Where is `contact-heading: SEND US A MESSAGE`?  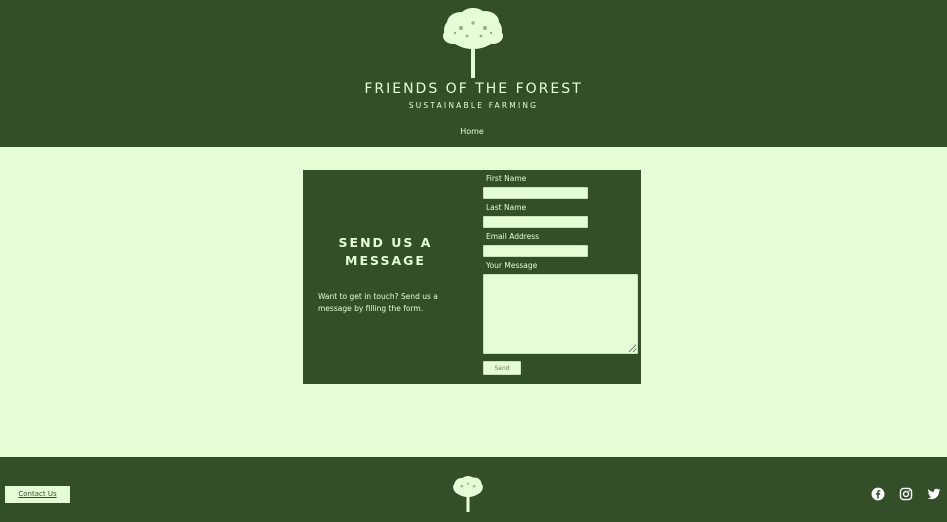 contact-heading: SEND US A MESSAGE is located at coordinates (385, 252).